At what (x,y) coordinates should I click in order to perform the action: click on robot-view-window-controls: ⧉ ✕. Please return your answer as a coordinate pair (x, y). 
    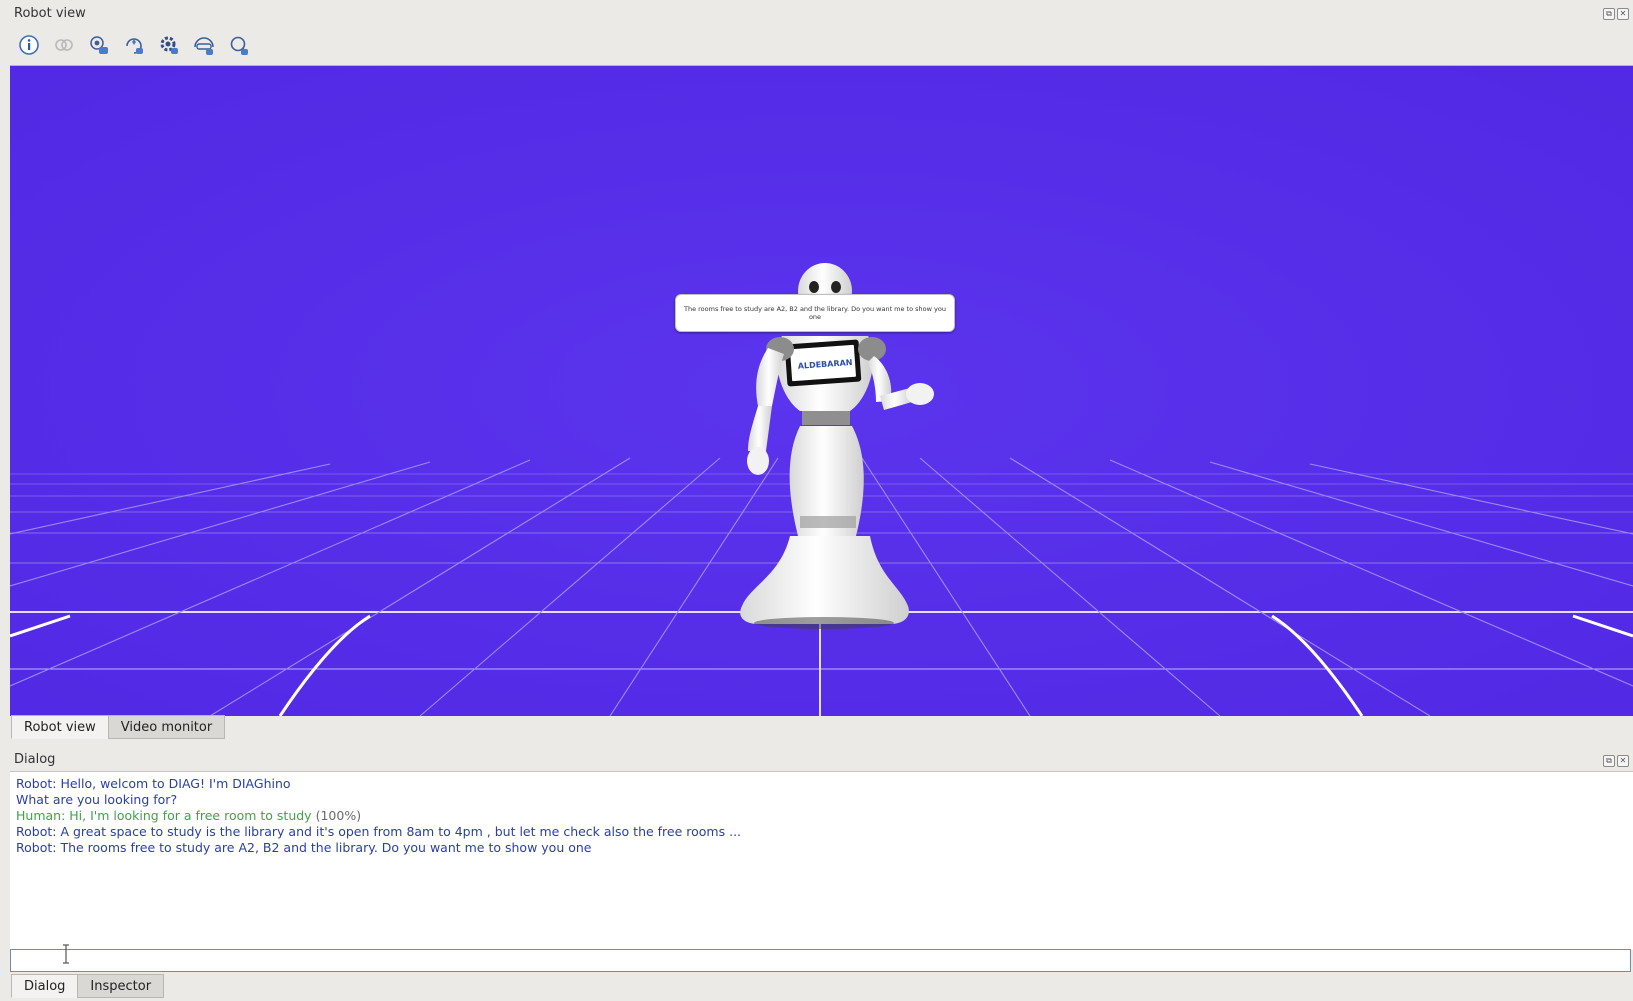
    Looking at the image, I should click on (1616, 14).